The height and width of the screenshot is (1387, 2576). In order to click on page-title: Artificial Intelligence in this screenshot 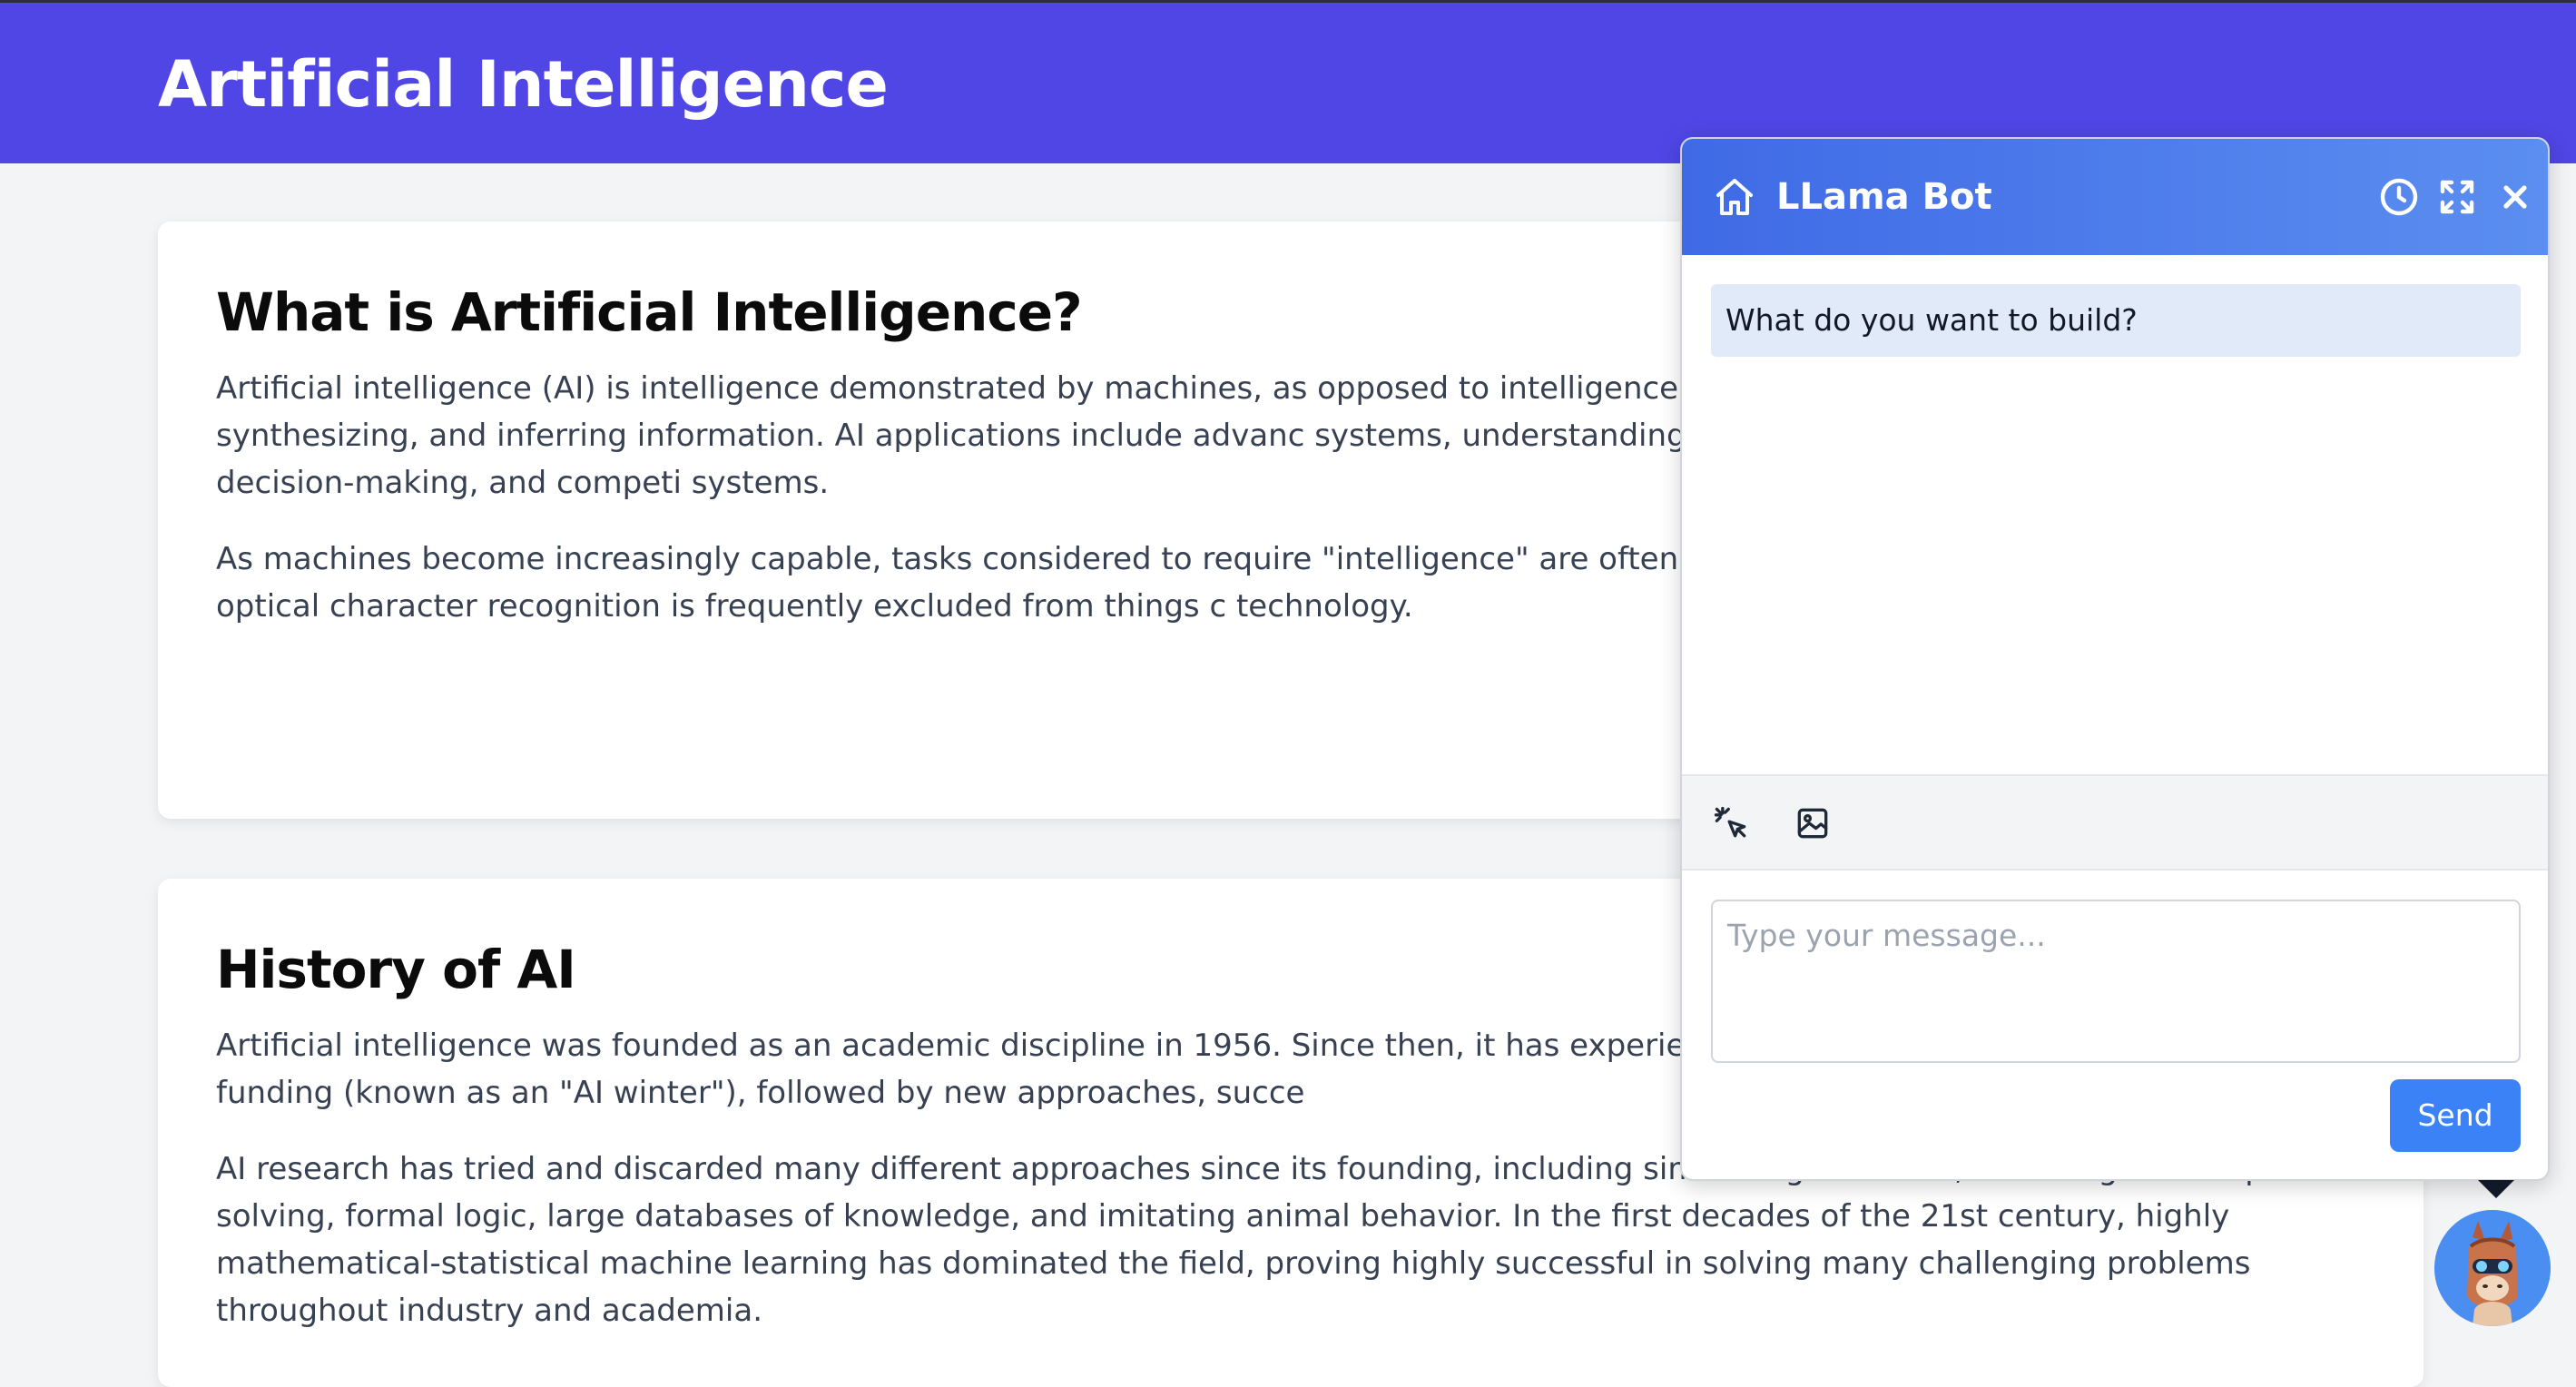, I will do `click(523, 84)`.